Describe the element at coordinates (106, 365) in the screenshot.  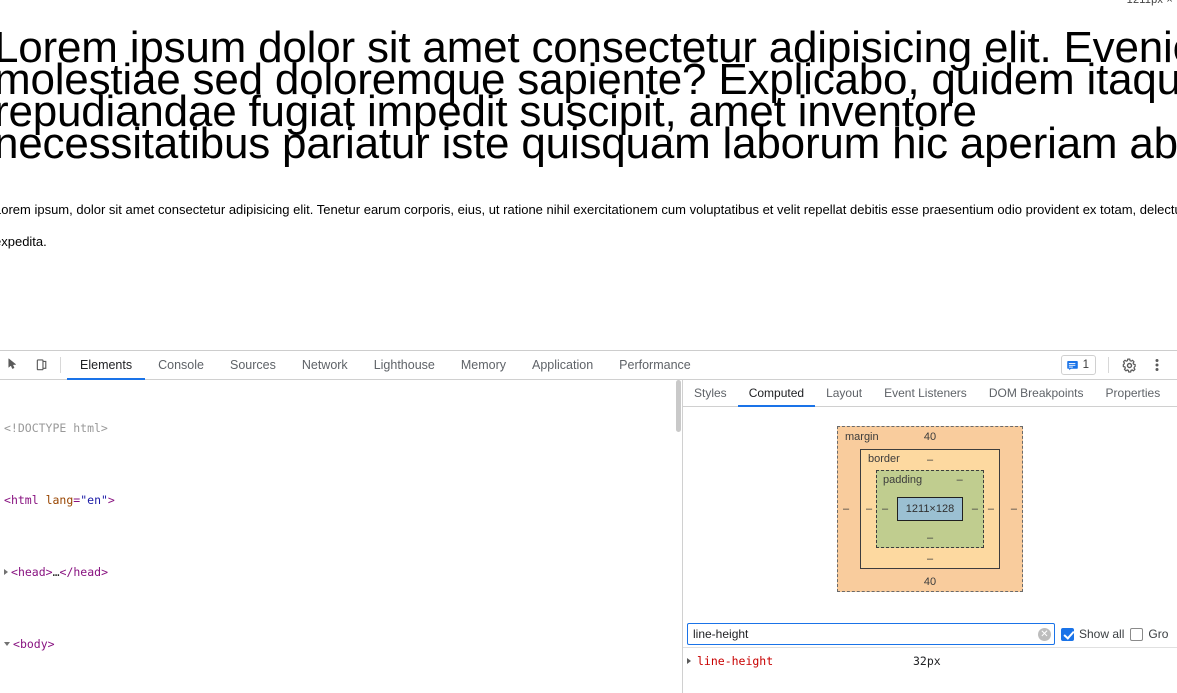
I see `tab-elements: Elements` at that location.